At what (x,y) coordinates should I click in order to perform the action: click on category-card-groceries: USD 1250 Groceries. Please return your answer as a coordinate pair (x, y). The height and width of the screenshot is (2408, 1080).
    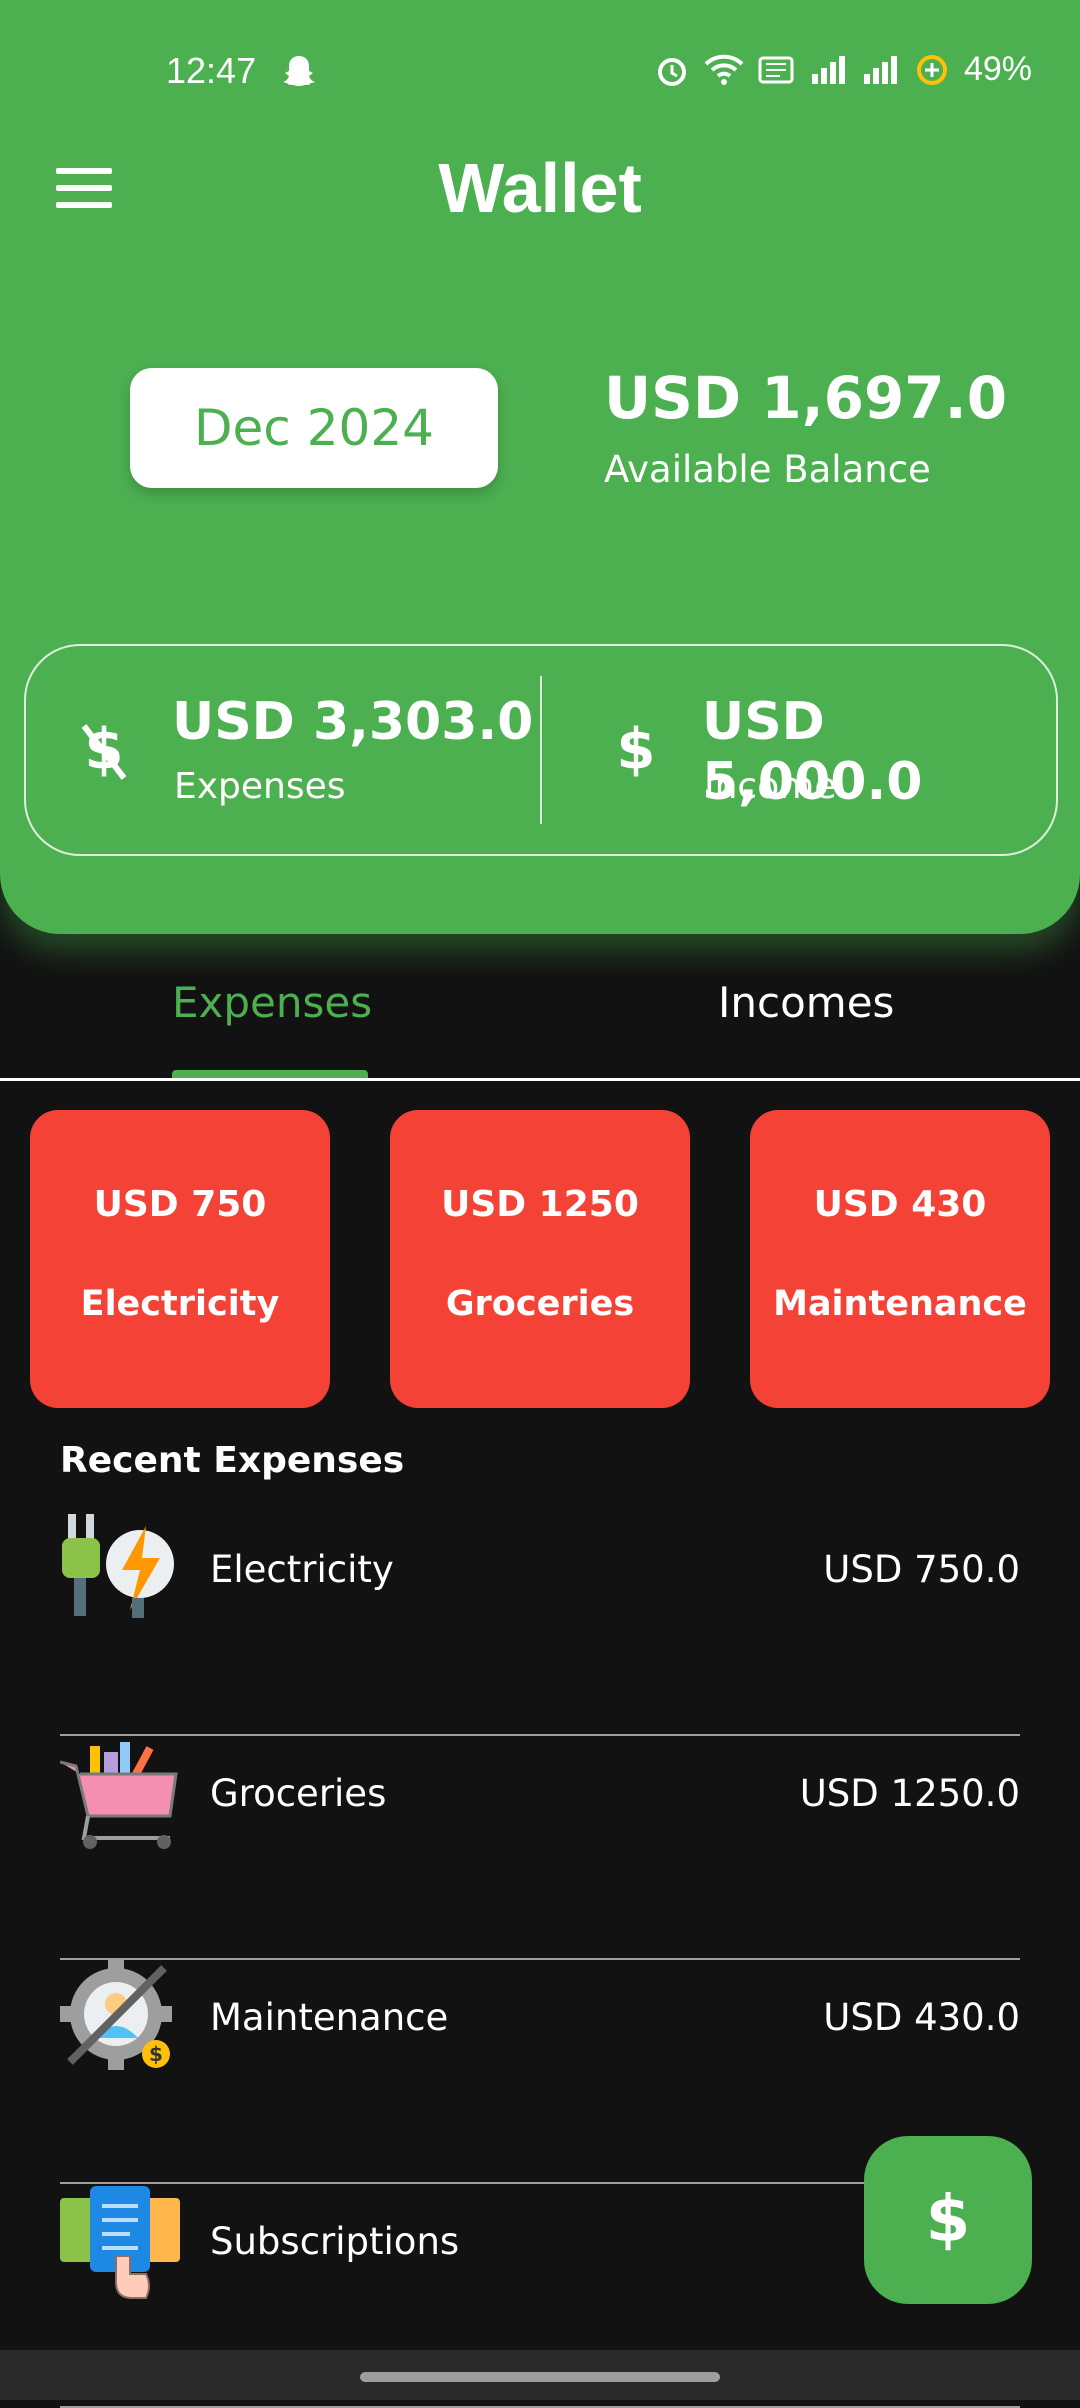
    Looking at the image, I should click on (540, 1259).